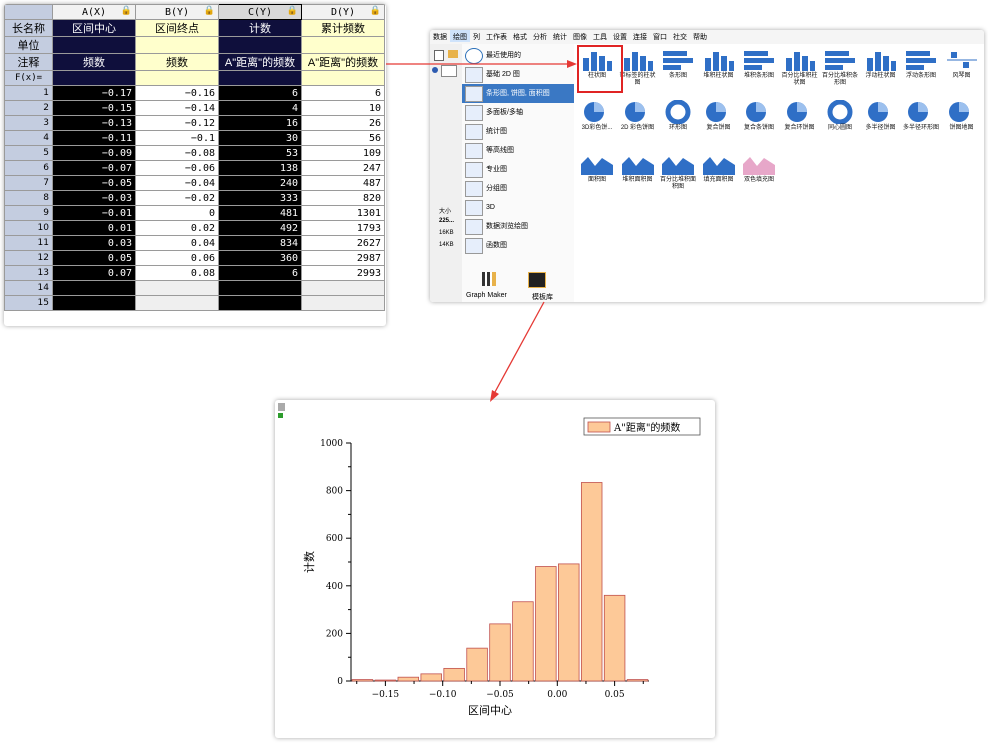  I want to click on data-cell: 0.01, so click(94, 228).